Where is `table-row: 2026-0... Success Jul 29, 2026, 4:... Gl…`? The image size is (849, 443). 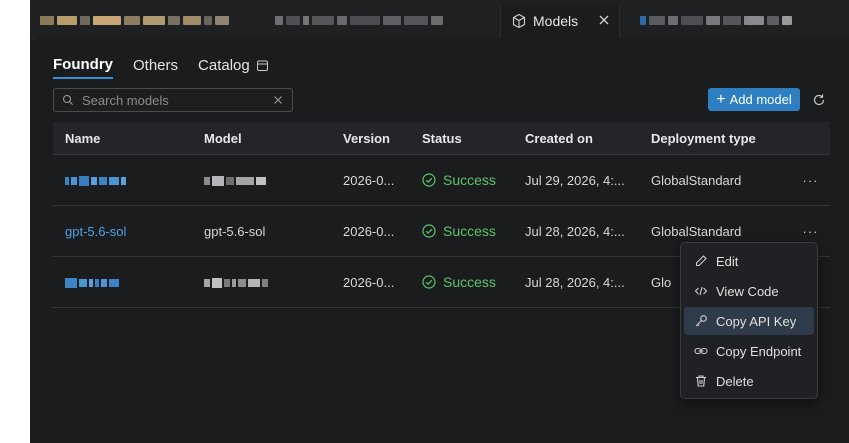
table-row: 2026-0... Success Jul 29, 2026, 4:... Gl… is located at coordinates (441, 180).